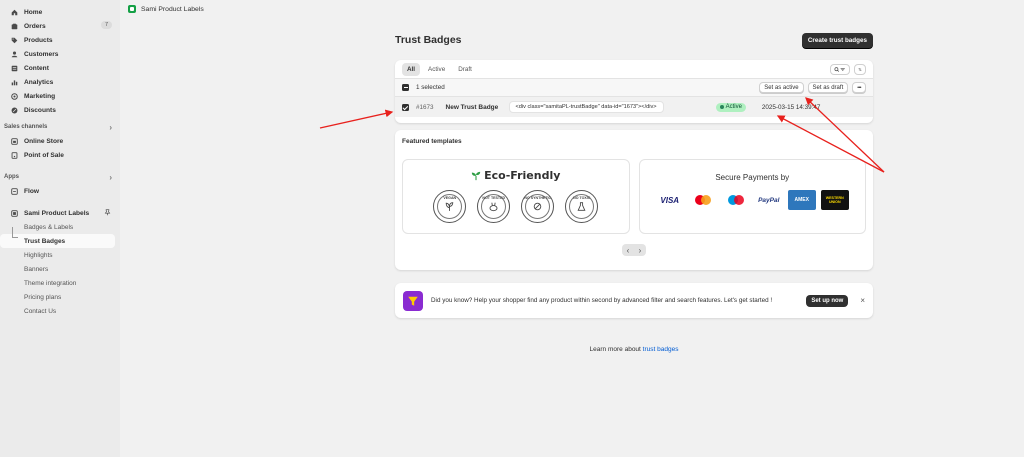 This screenshot has width=1024, height=457. I want to click on molecule-icon, so click(538, 206).